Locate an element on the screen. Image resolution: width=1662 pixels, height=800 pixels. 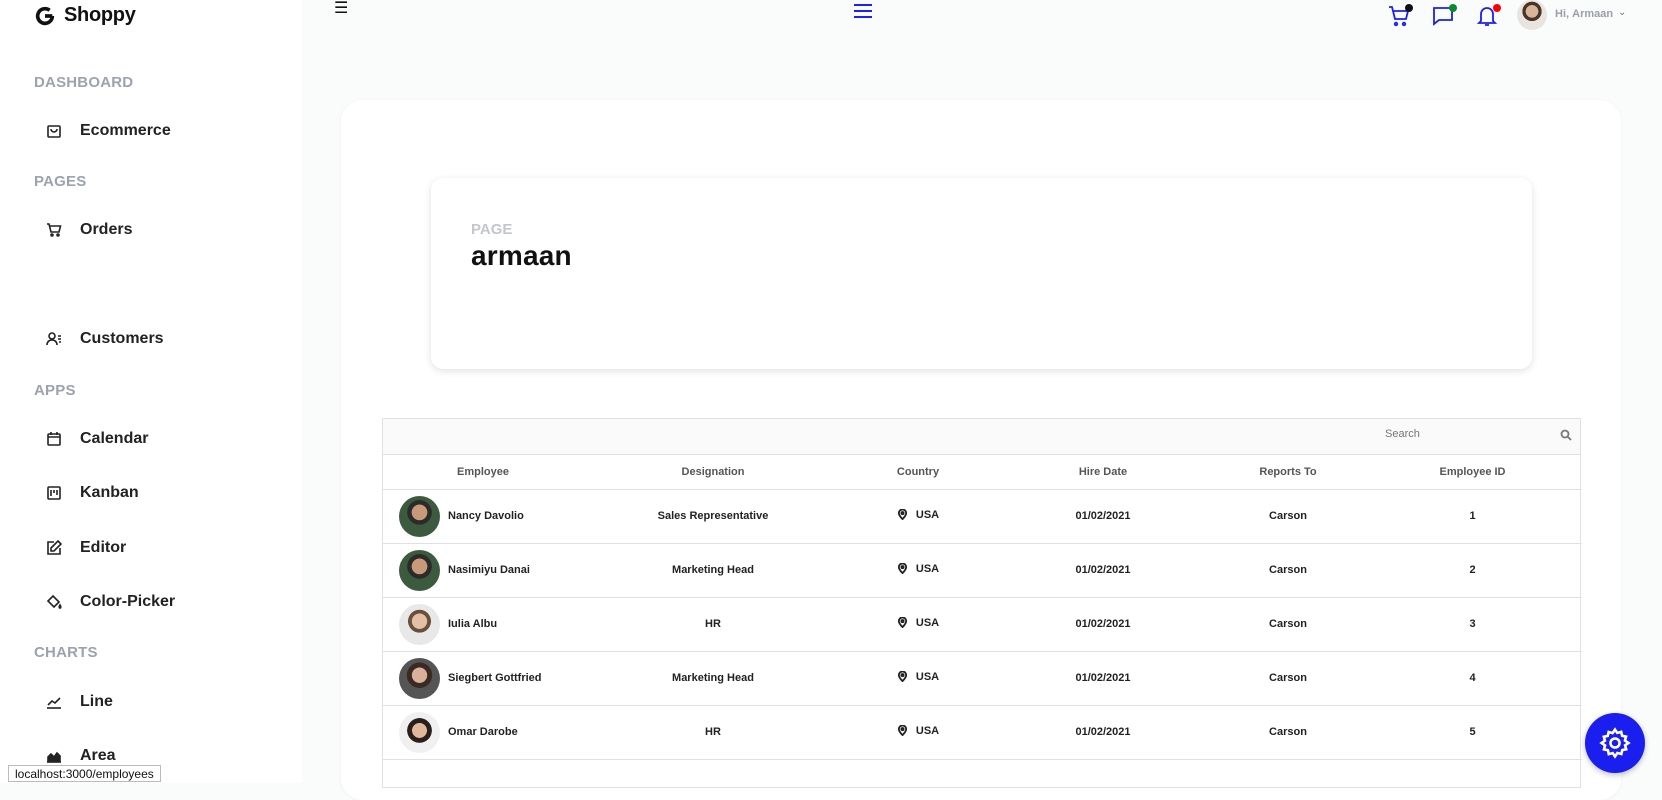
sidebar-item-label: Orders is located at coordinates (106, 229).